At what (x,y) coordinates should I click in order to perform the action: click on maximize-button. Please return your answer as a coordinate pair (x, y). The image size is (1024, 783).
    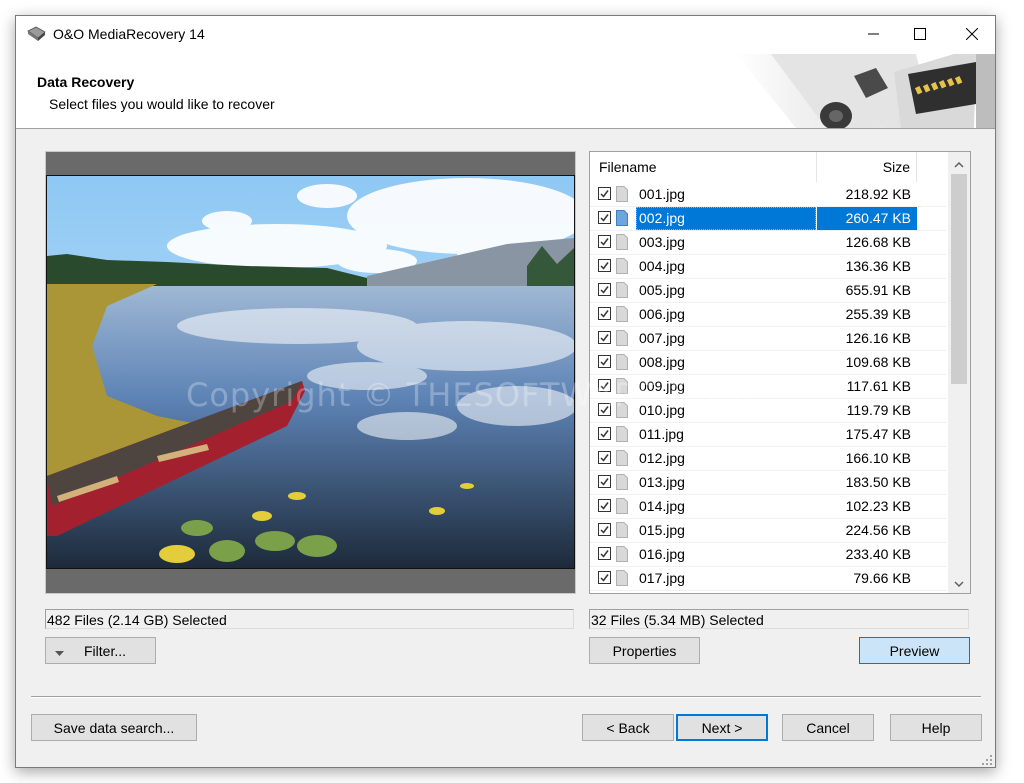
    Looking at the image, I should click on (920, 35).